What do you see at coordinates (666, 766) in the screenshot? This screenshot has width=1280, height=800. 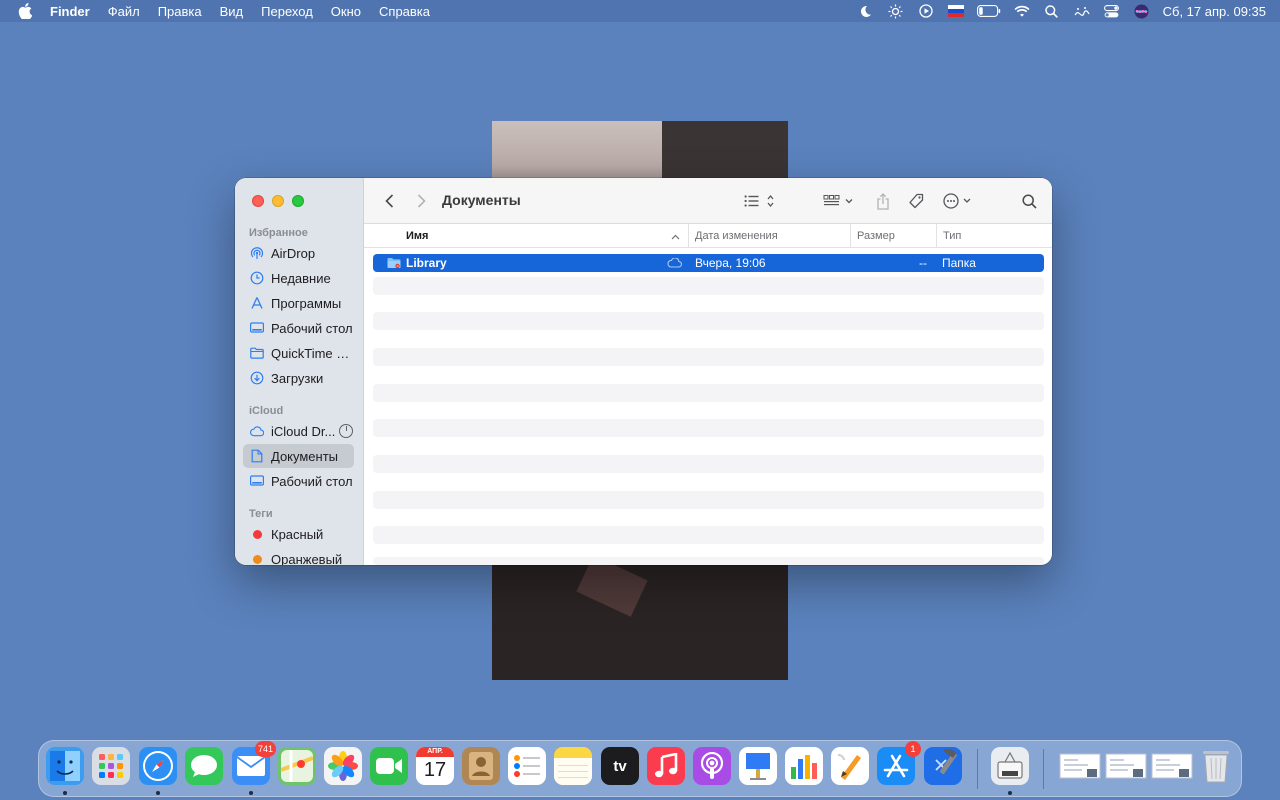 I see `dock-music-icon` at bounding box center [666, 766].